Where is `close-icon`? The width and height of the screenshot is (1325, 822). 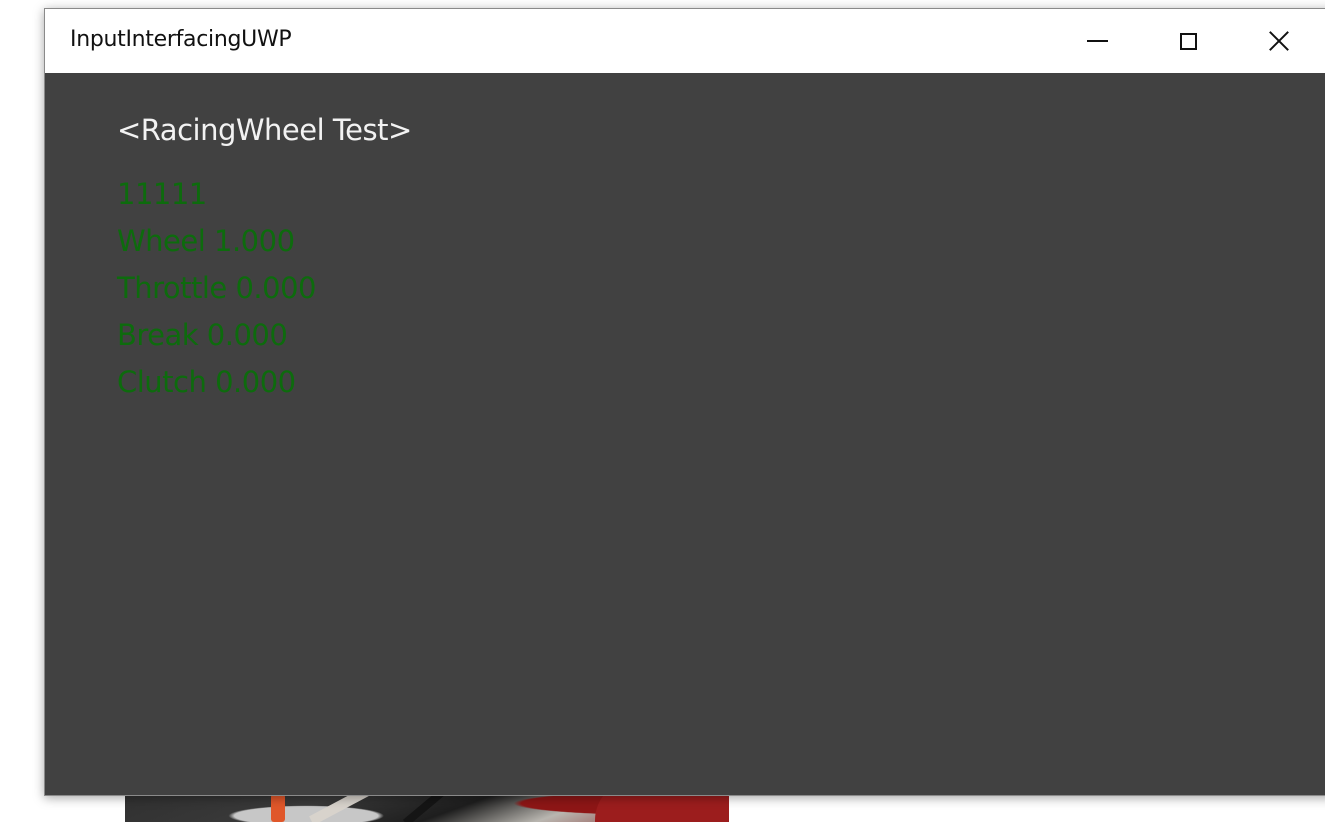 close-icon is located at coordinates (1279, 41).